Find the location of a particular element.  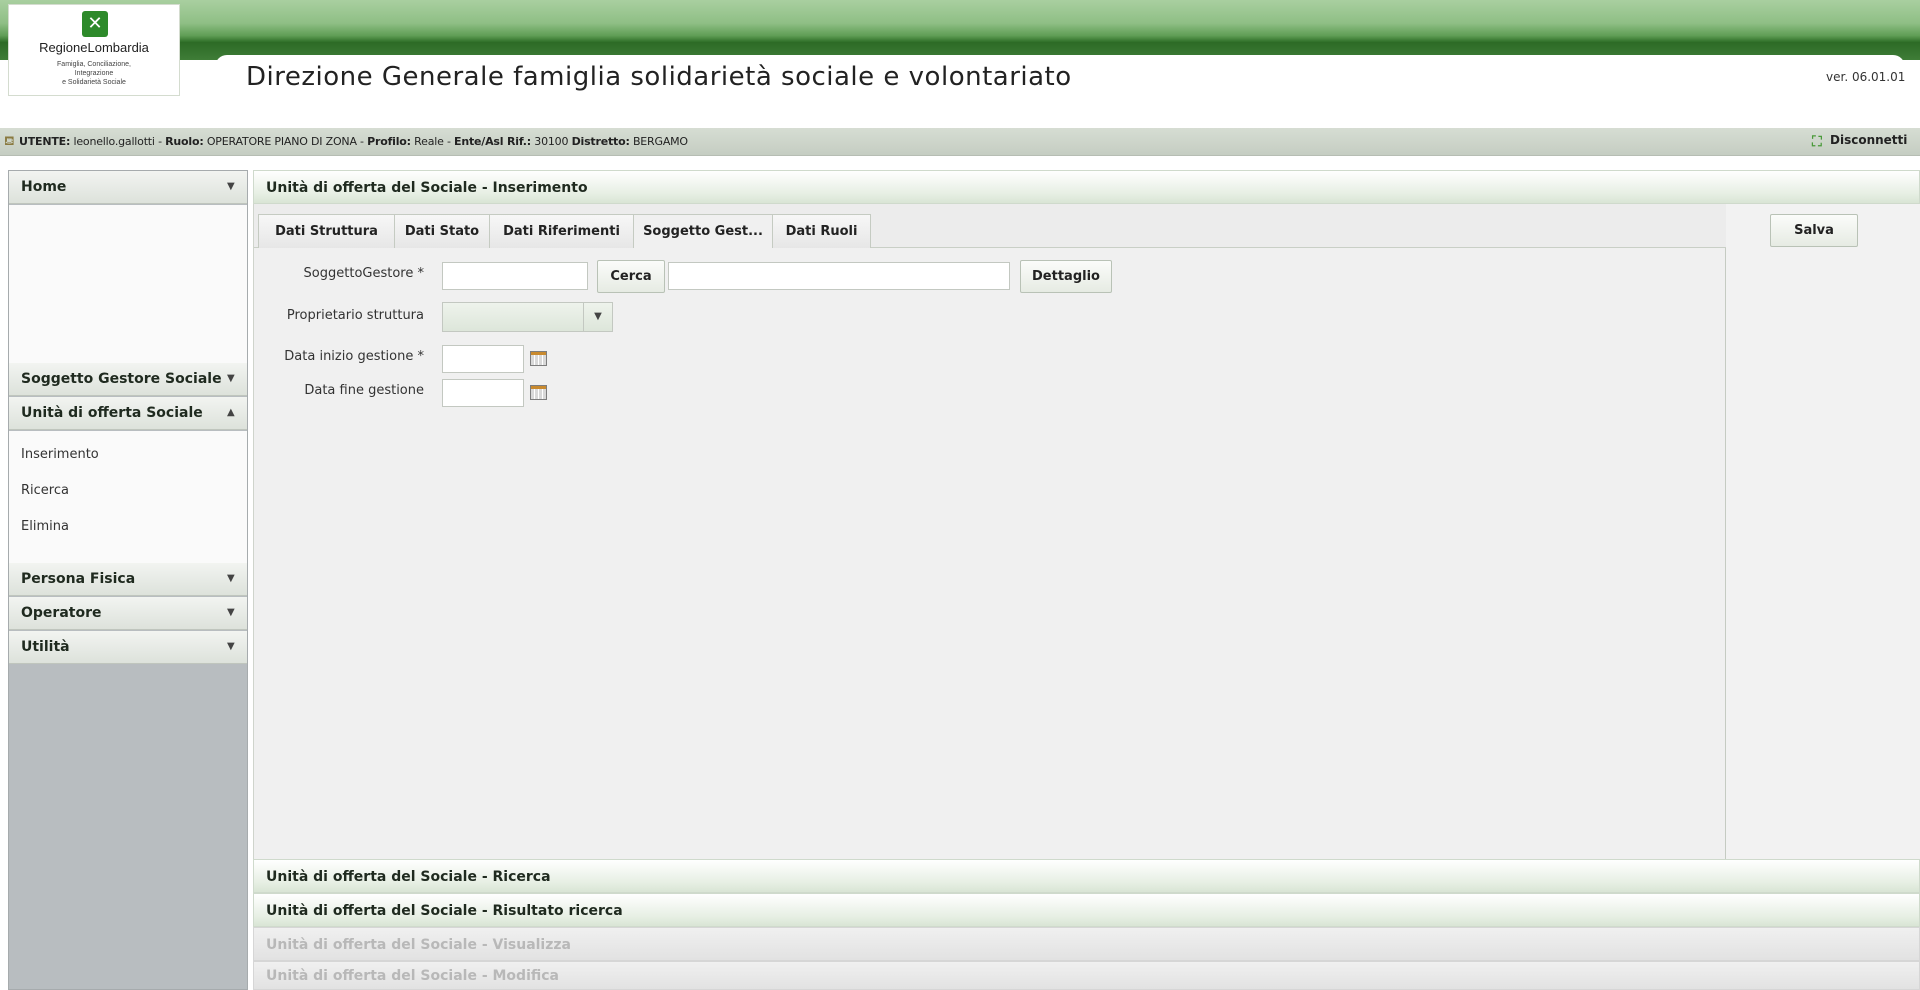

ruolo-label: Ruolo: is located at coordinates (184, 141).